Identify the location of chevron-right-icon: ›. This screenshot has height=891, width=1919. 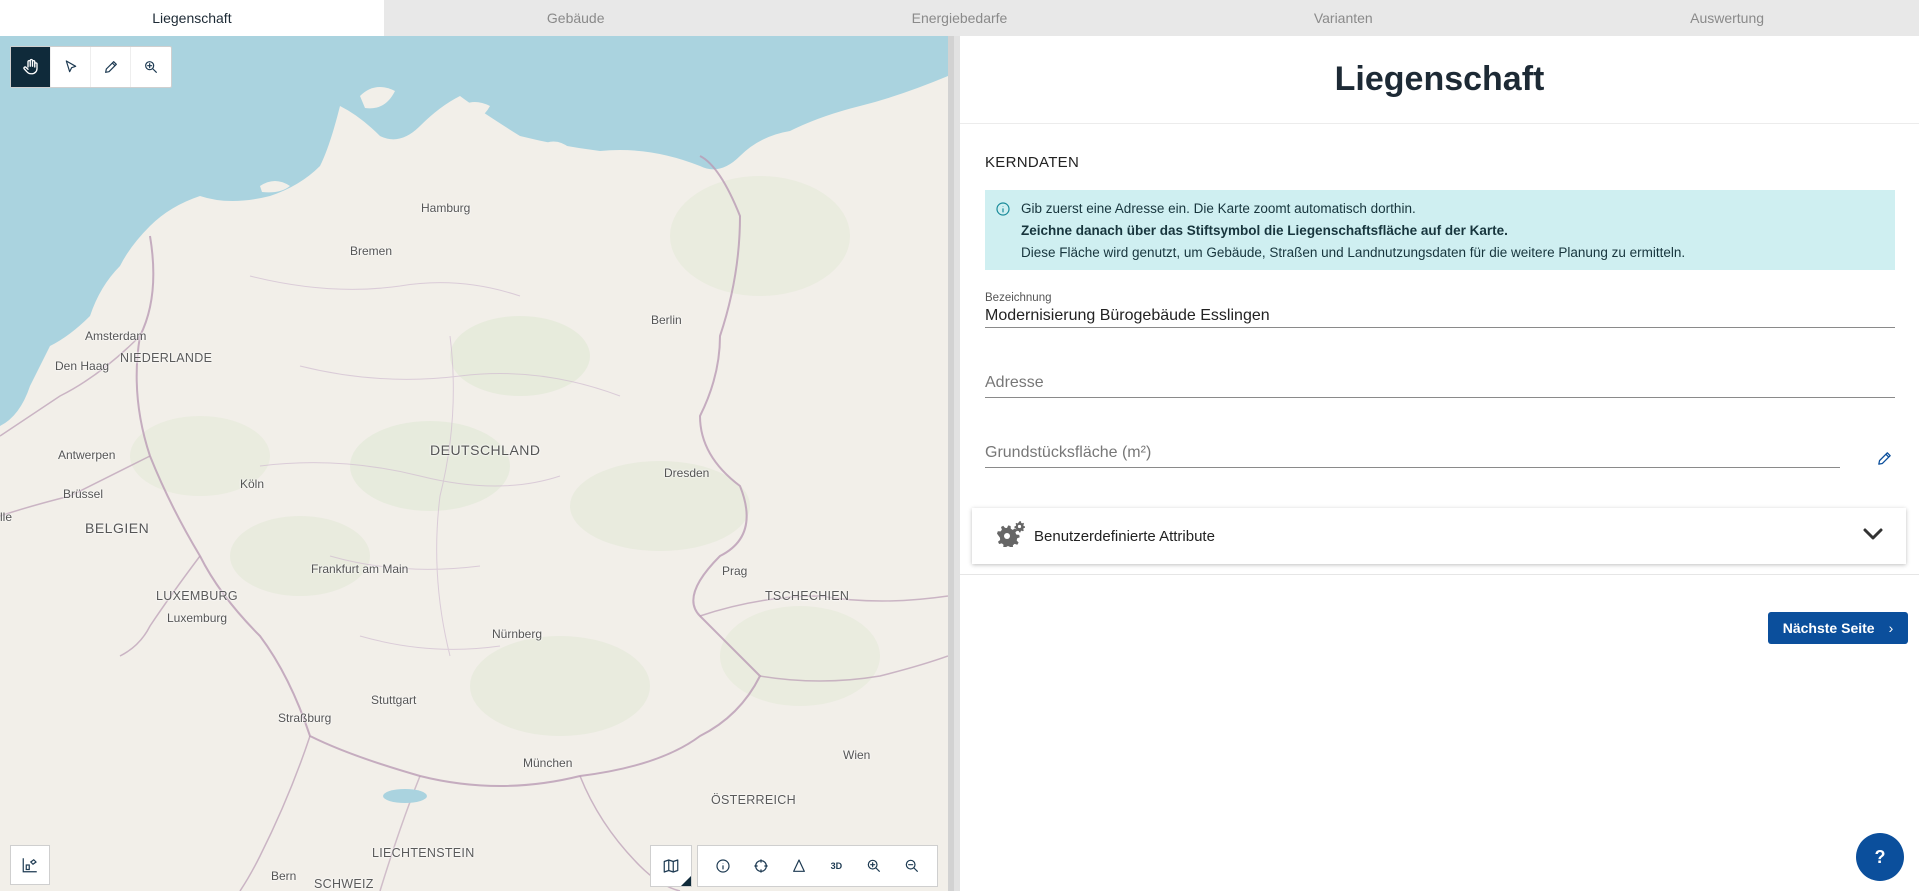
(1891, 628).